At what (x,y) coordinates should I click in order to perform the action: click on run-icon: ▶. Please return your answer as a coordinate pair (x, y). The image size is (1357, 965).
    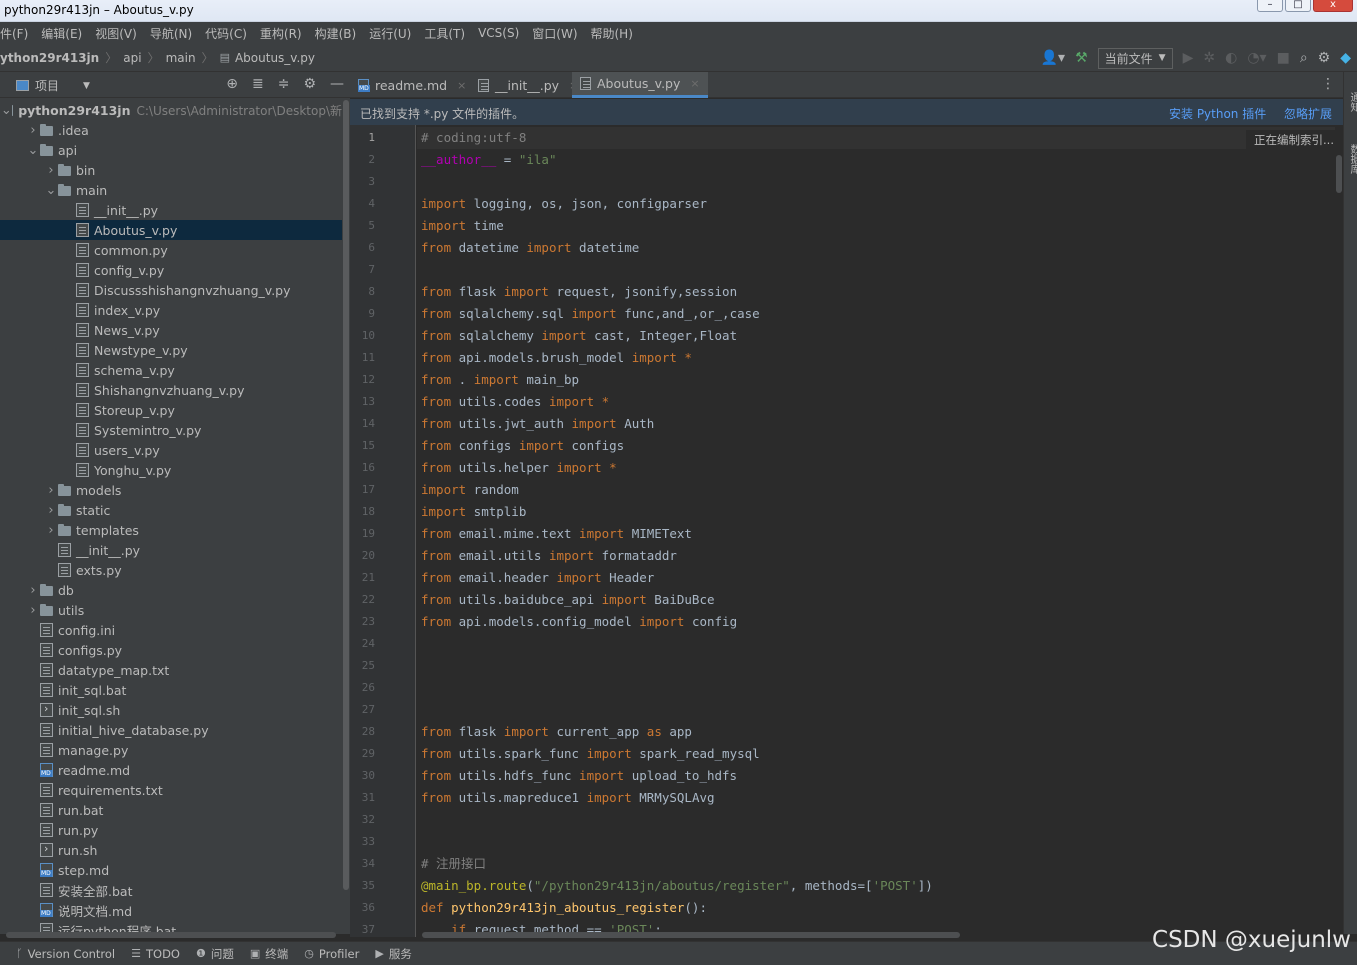
    Looking at the image, I should click on (1188, 58).